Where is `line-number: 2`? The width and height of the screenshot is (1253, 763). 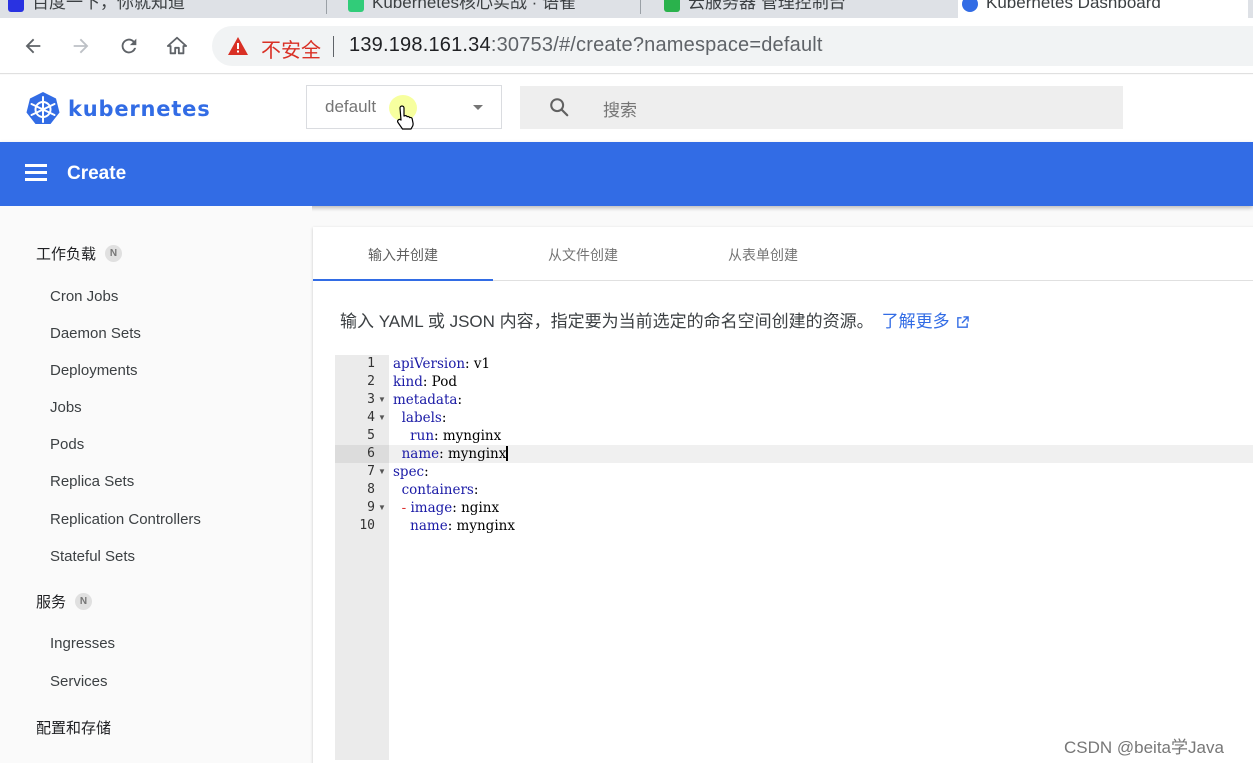 line-number: 2 is located at coordinates (371, 381).